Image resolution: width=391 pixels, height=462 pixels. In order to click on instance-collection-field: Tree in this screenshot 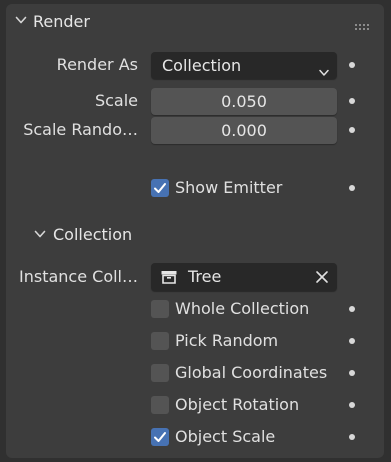, I will do `click(244, 277)`.